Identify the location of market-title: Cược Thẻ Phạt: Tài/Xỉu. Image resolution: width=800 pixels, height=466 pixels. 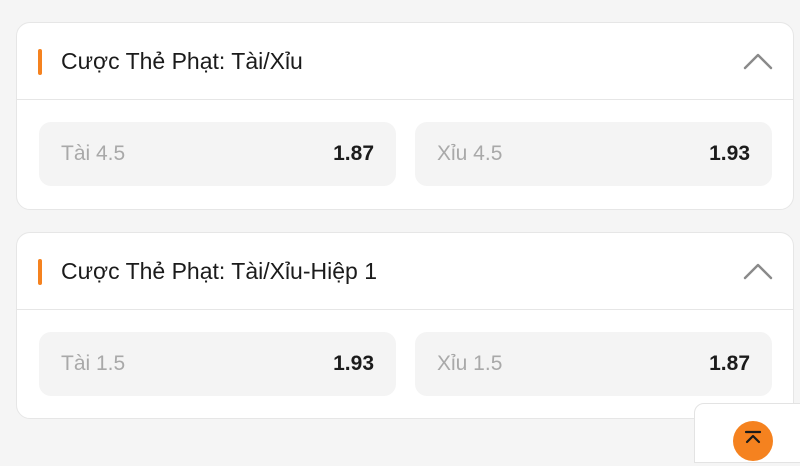
(182, 61).